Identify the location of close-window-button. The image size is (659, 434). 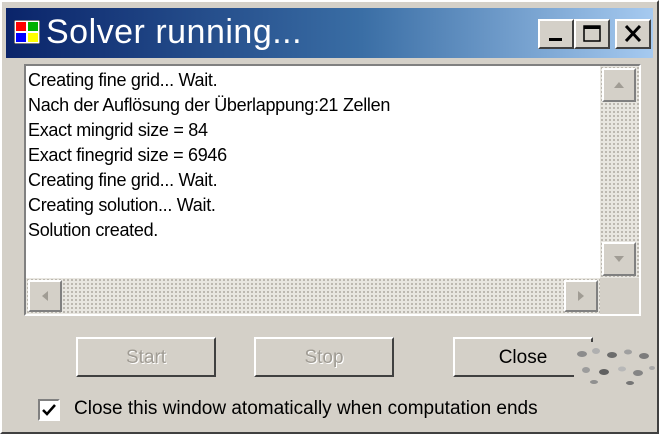
(633, 34).